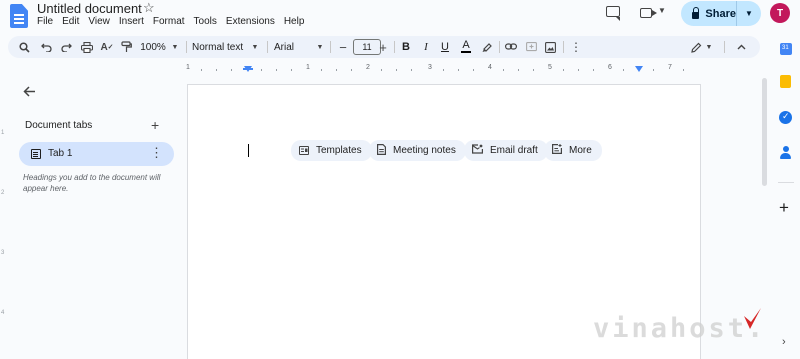 The image size is (800, 359). What do you see at coordinates (294, 21) in the screenshot?
I see `menu-help: Help` at bounding box center [294, 21].